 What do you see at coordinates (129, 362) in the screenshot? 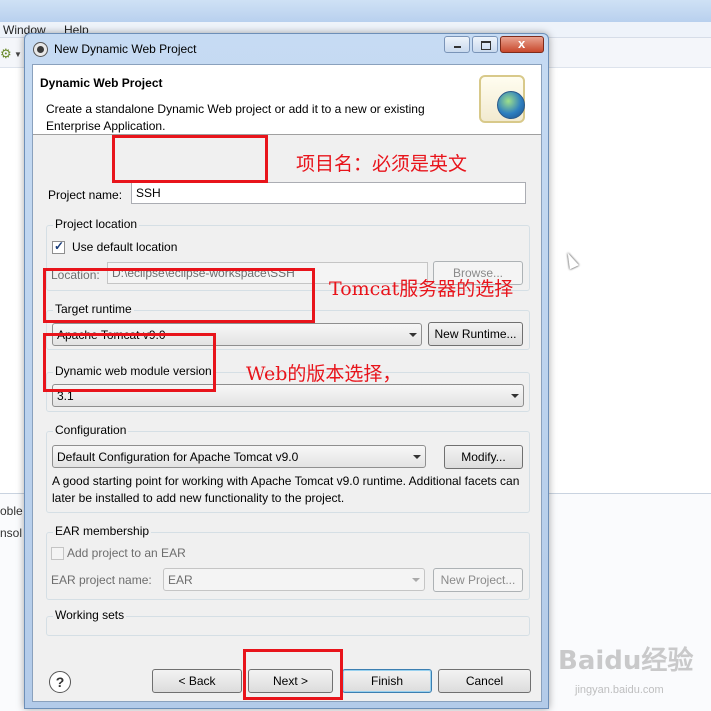
I see `module-version-highlight` at bounding box center [129, 362].